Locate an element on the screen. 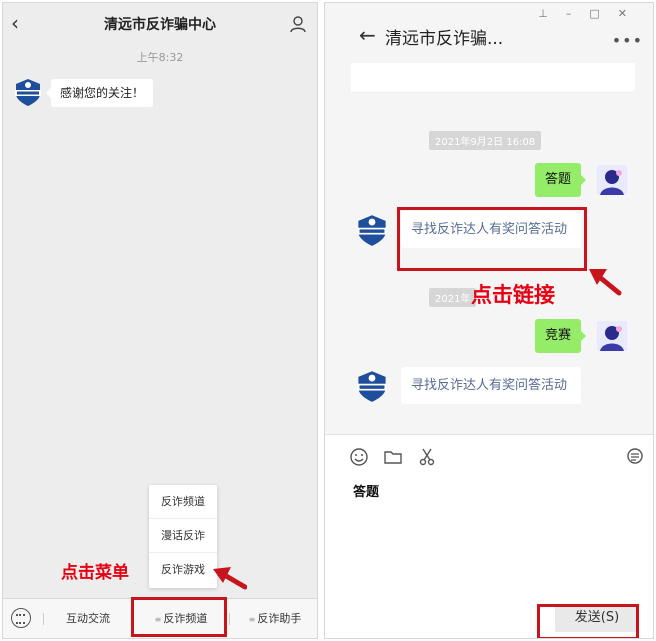 Image resolution: width=656 pixels, height=641 pixels. submenu-item-game: 反诈游戏 is located at coordinates (183, 570).